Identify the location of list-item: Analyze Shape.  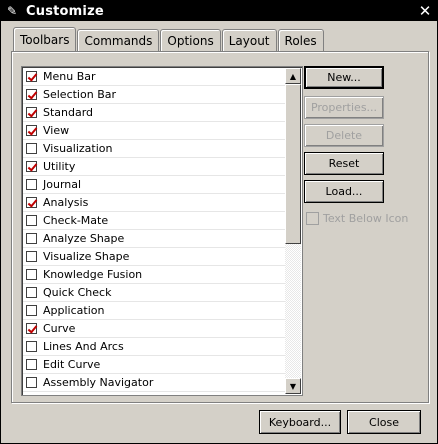
(154, 239).